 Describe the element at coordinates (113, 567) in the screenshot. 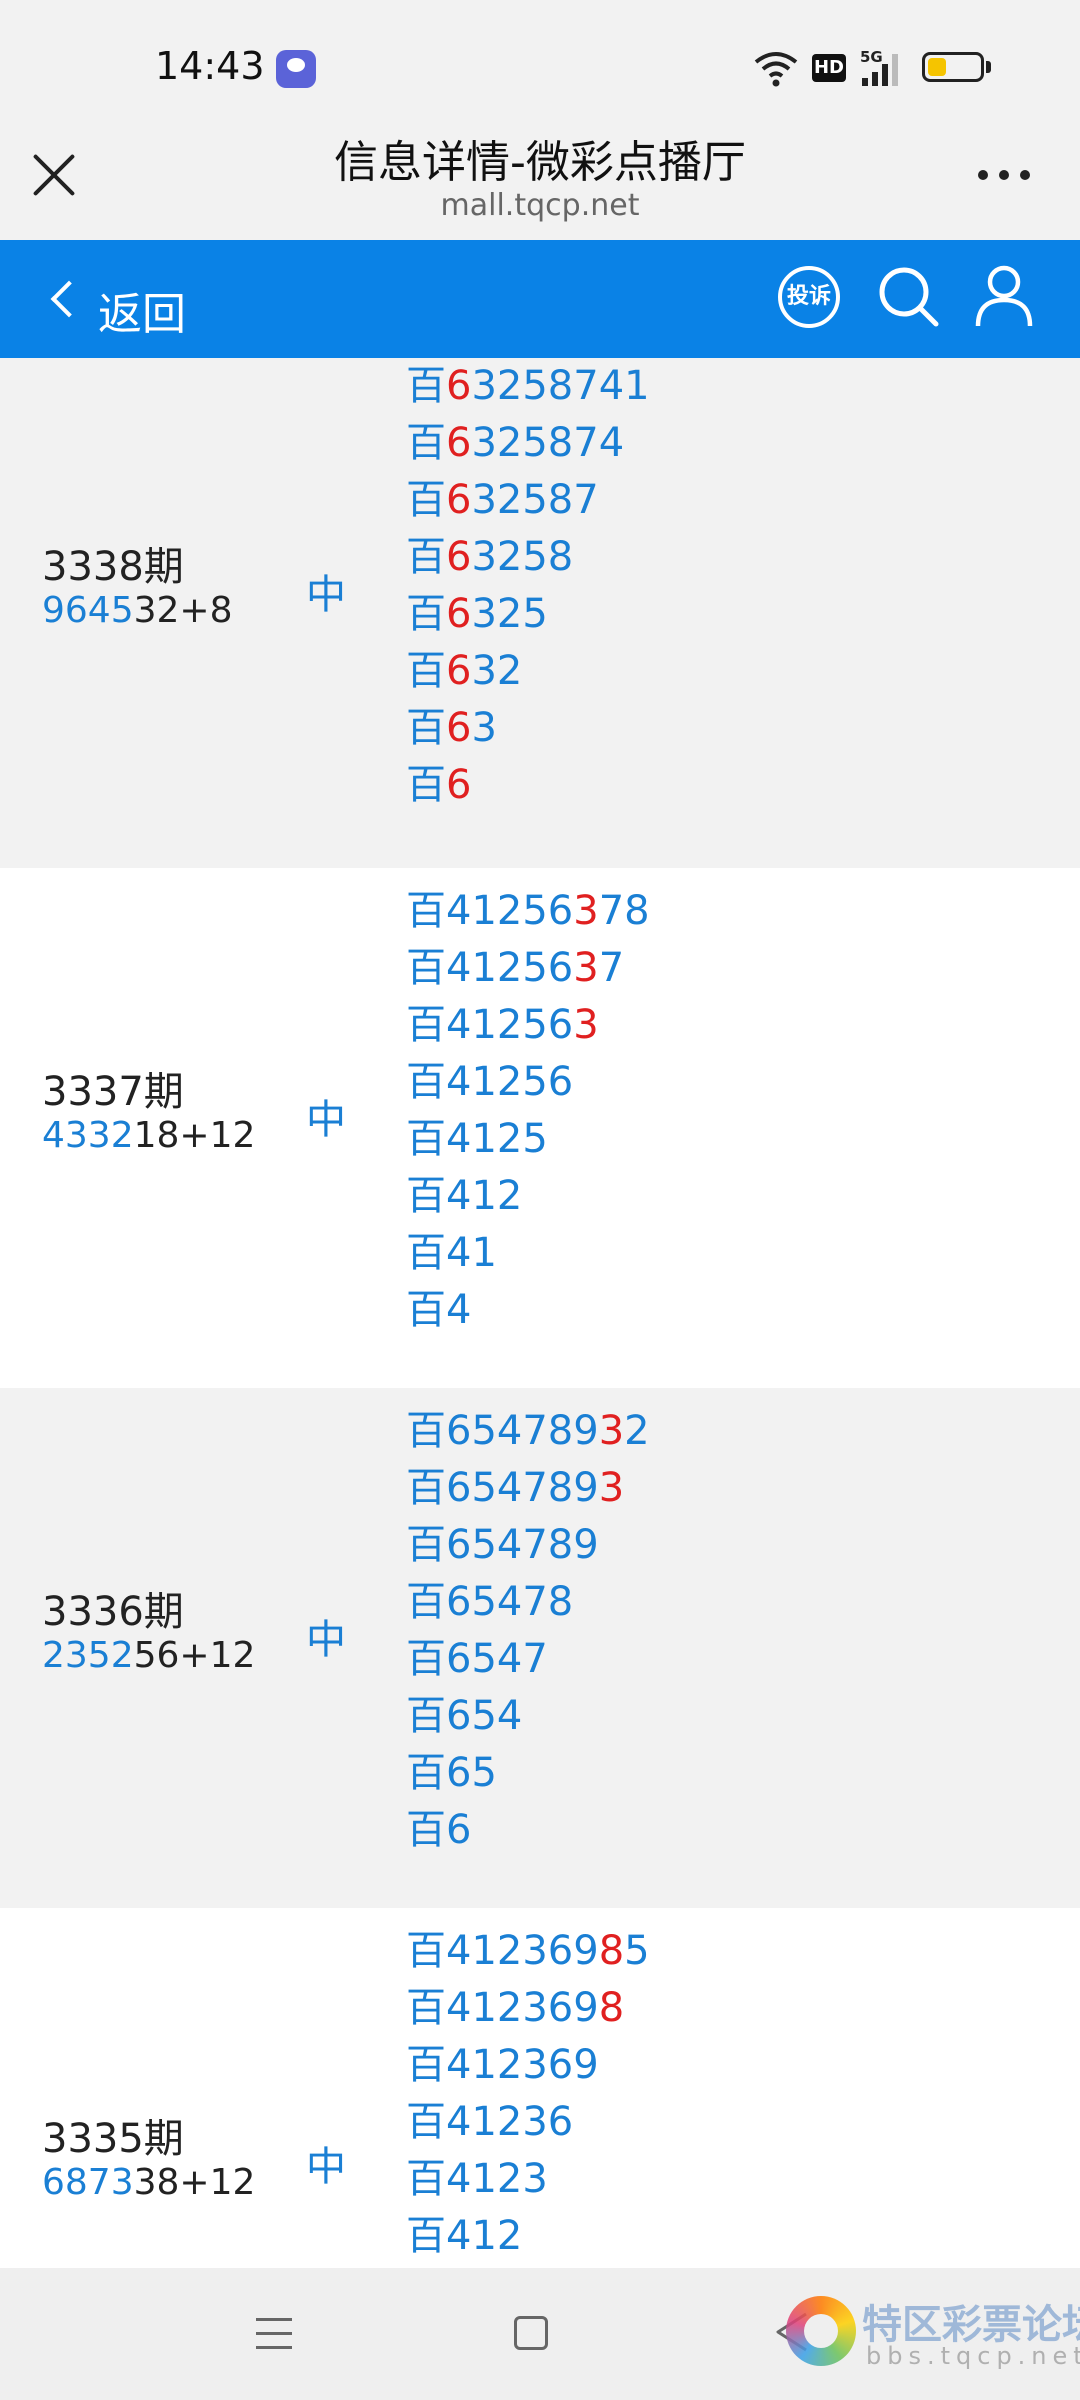

I see `period-label: 3338期` at that location.